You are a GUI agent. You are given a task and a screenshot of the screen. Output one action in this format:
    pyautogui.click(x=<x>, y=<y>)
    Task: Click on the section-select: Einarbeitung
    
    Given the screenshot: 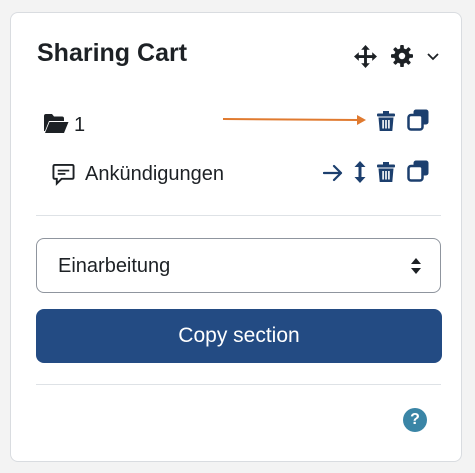 What is the action you would take?
    pyautogui.click(x=238, y=265)
    